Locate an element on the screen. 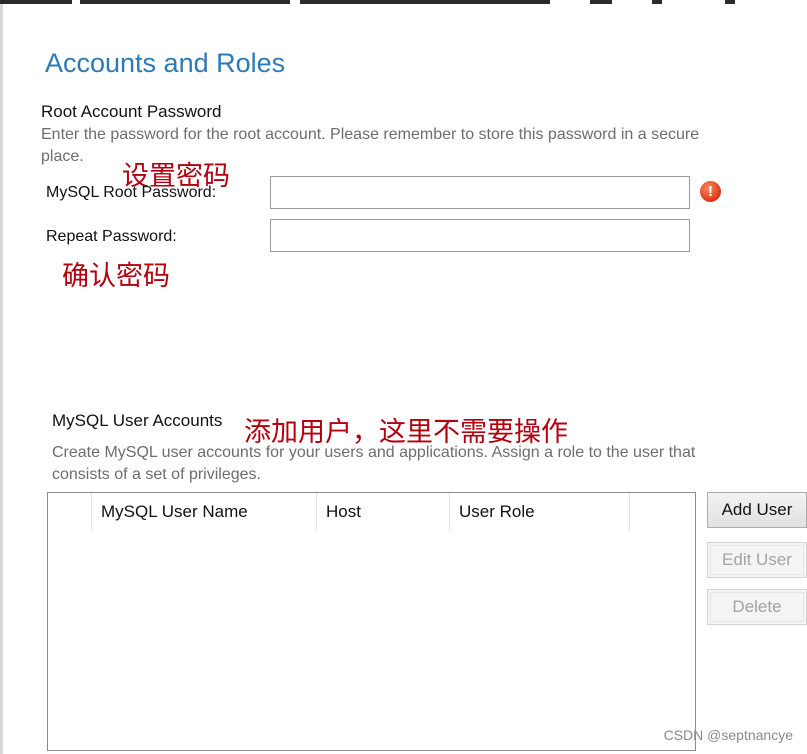 The height and width of the screenshot is (754, 807). repeat-password-label: Repeat Password: is located at coordinates (111, 236).